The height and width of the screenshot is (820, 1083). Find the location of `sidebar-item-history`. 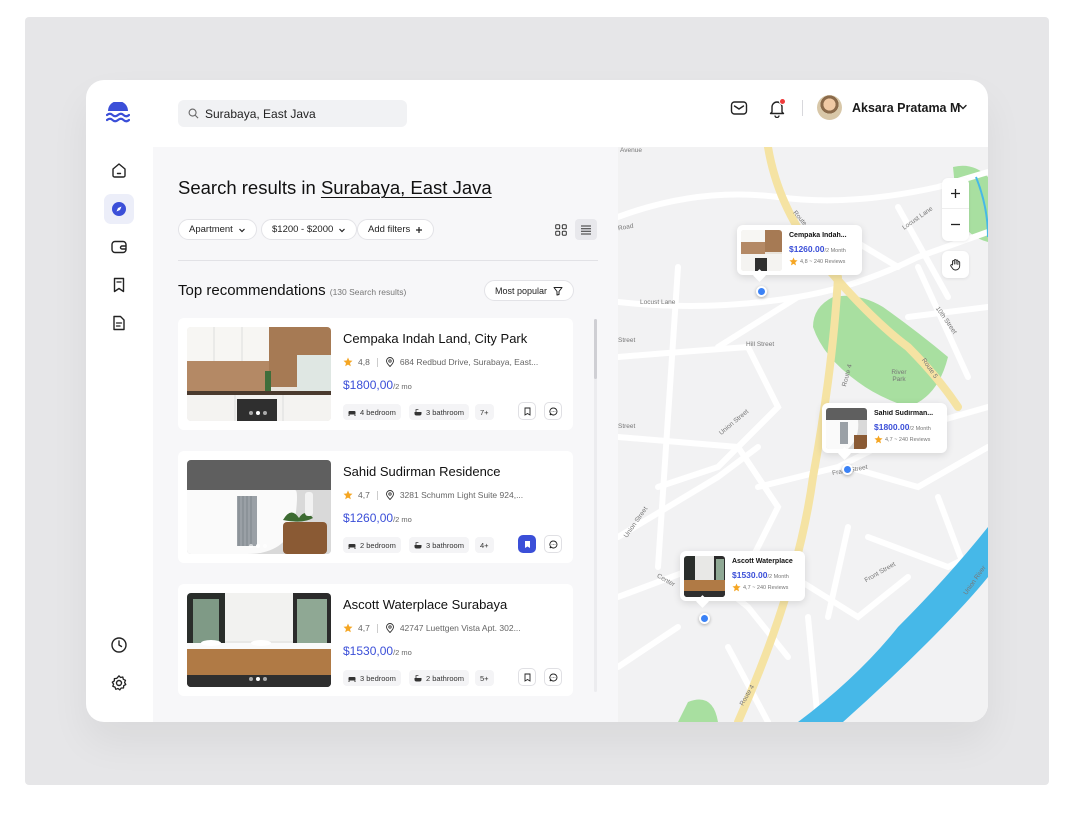

sidebar-item-history is located at coordinates (119, 645).